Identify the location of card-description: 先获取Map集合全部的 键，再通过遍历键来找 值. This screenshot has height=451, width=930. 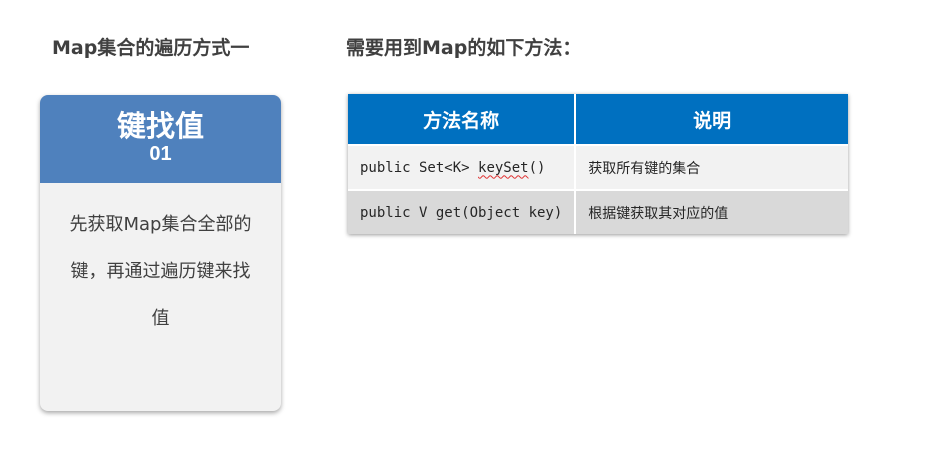
(161, 271).